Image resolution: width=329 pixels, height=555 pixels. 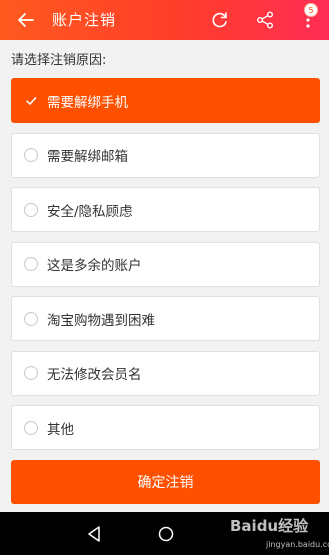 I want to click on reason-option-label: 其他, so click(x=60, y=429).